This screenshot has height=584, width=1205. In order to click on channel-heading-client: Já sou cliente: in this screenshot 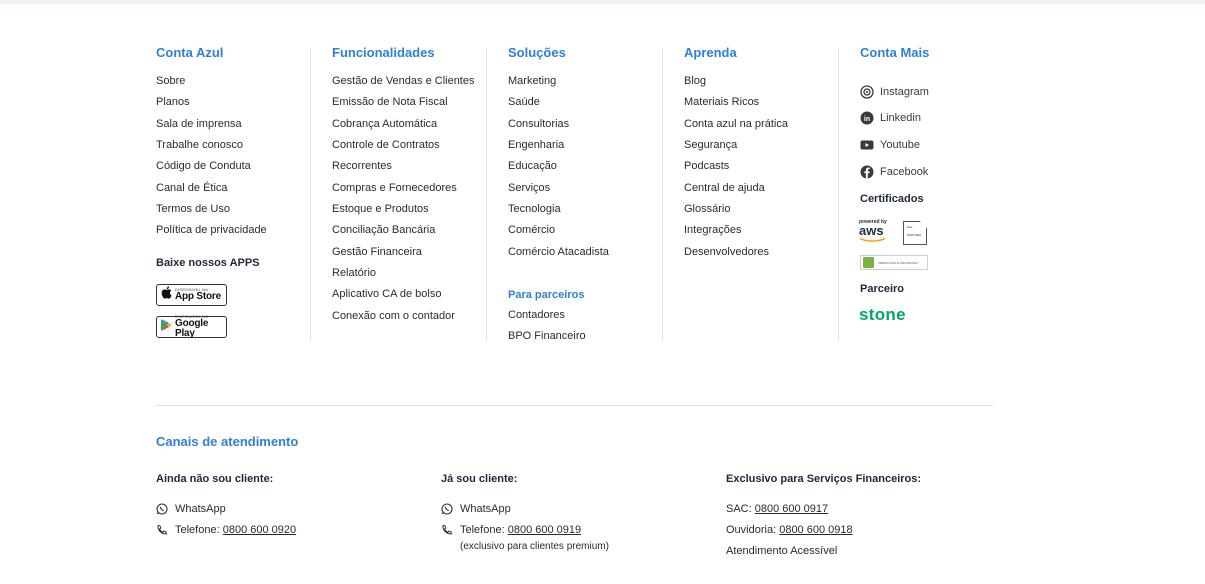, I will do `click(479, 479)`.